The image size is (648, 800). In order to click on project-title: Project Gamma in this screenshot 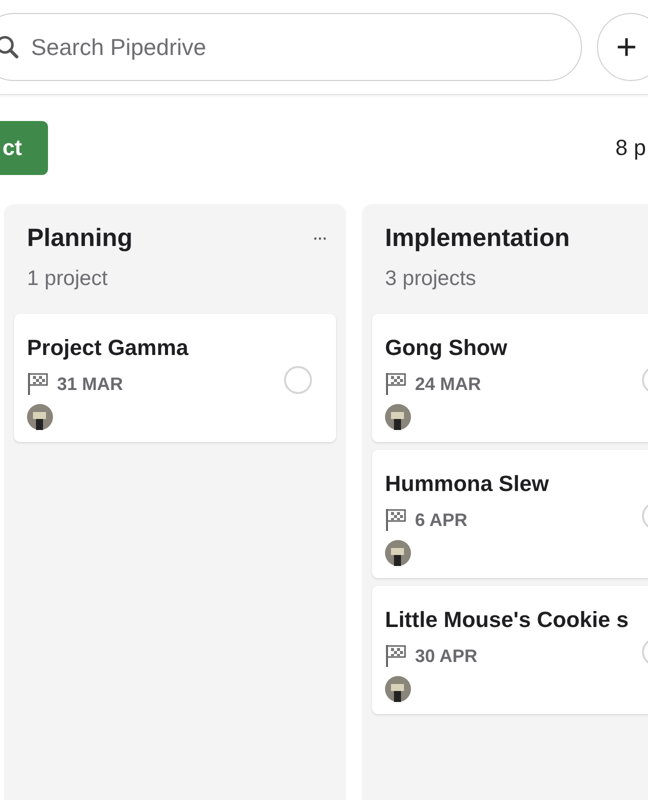, I will do `click(107, 348)`.